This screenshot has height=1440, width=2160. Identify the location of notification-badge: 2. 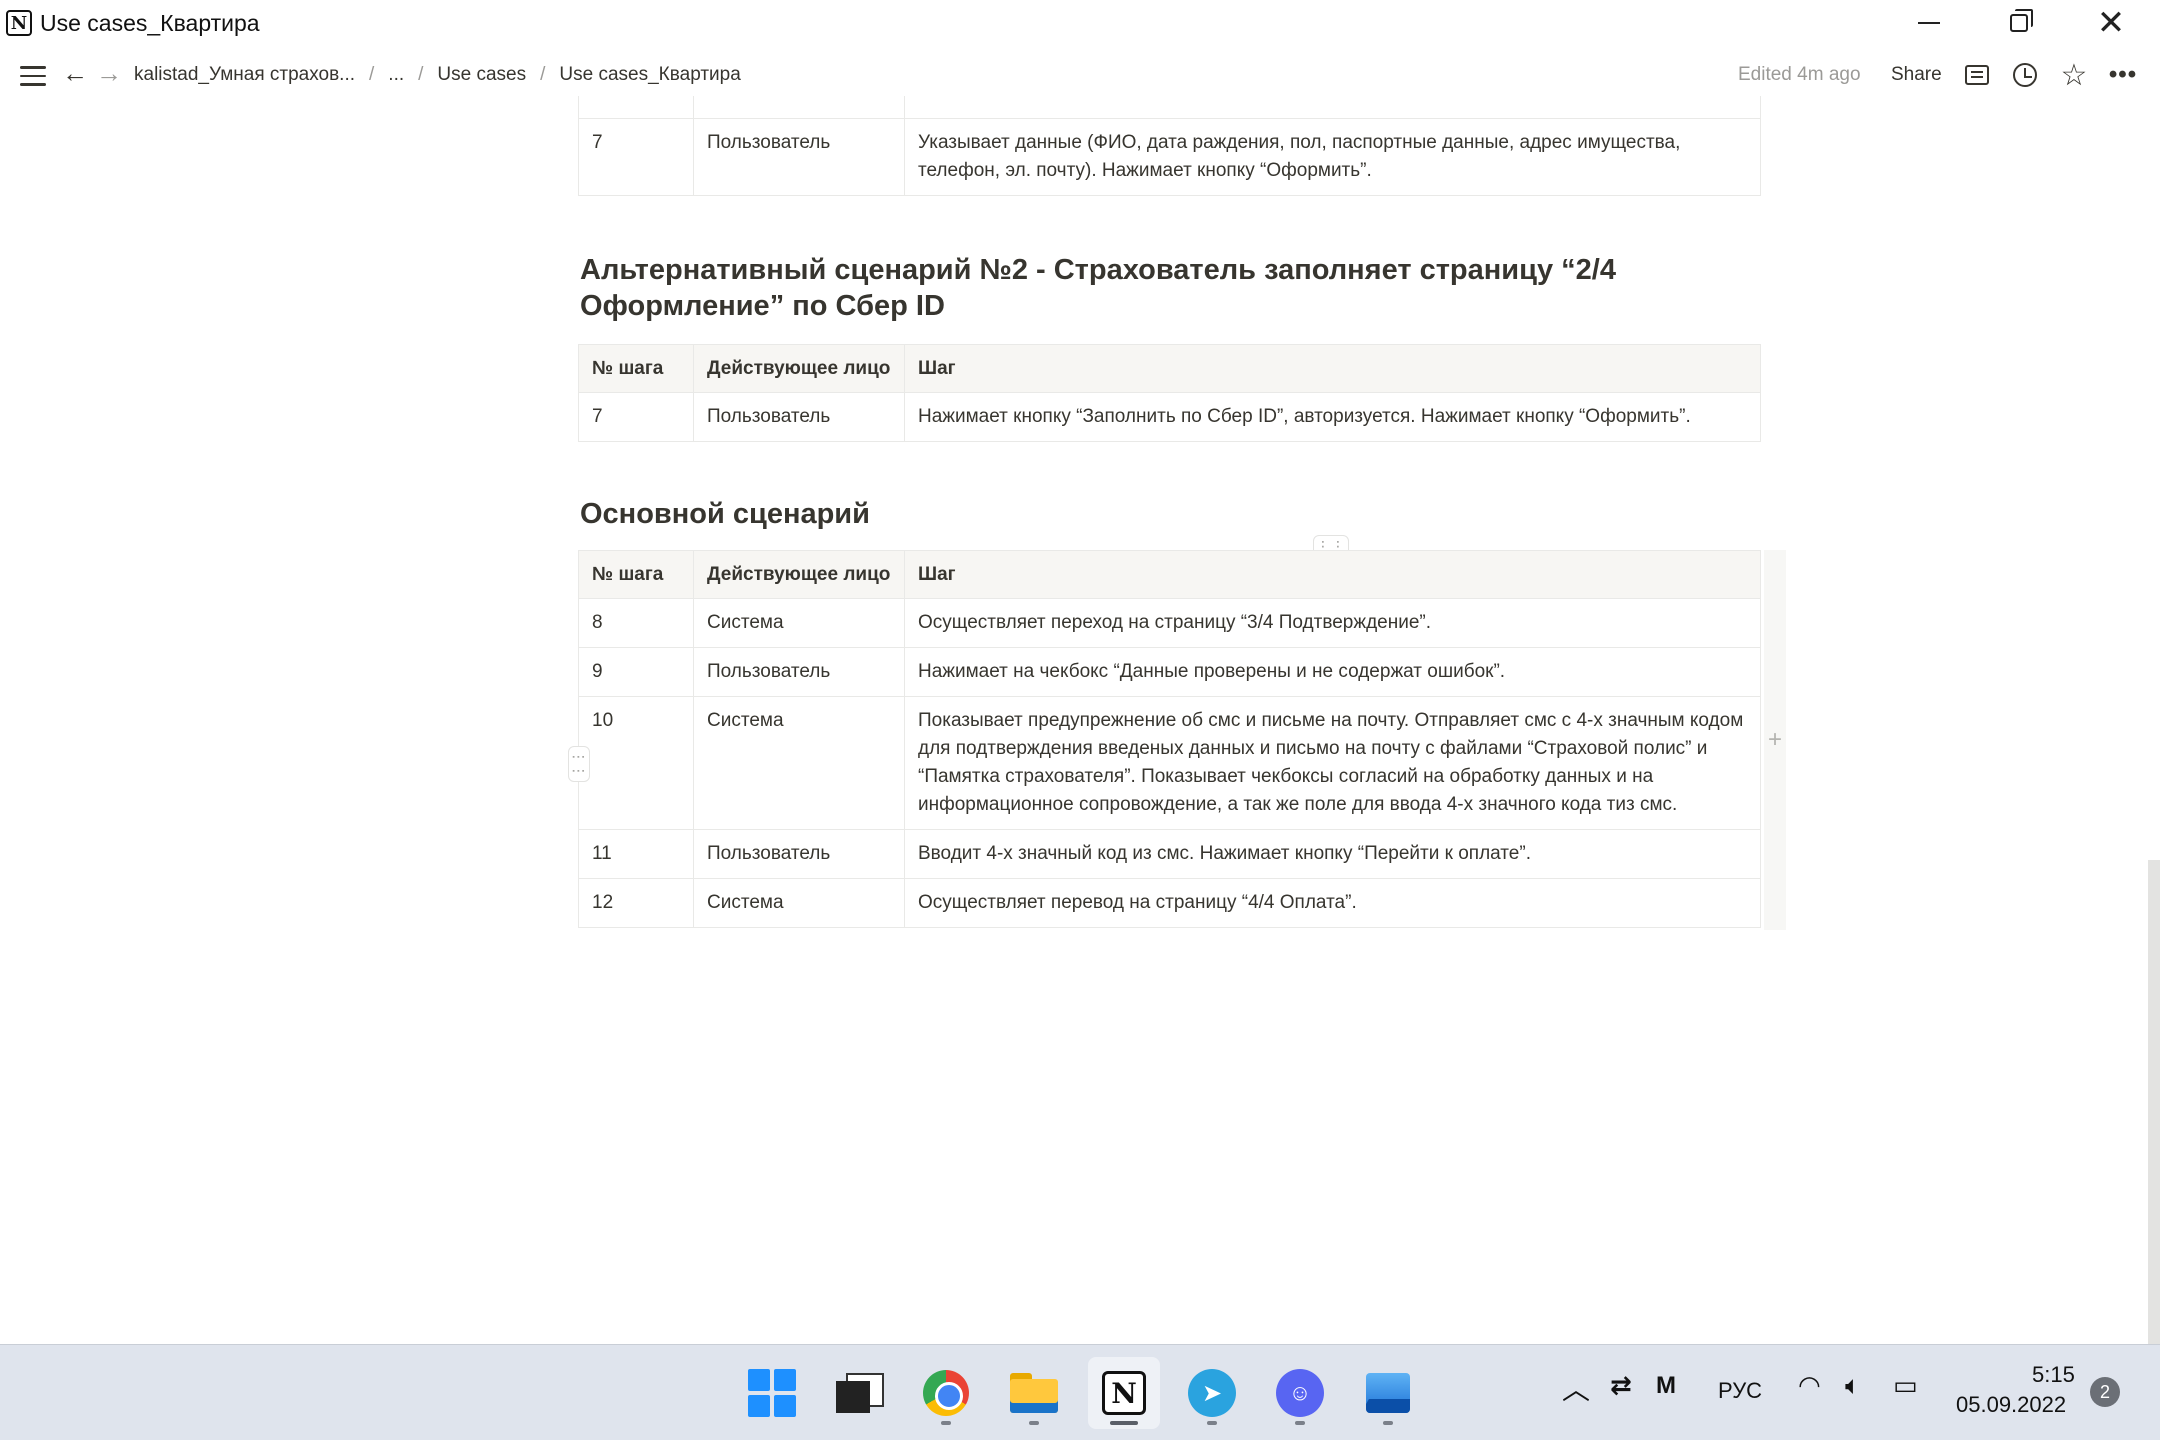
(2105, 1392).